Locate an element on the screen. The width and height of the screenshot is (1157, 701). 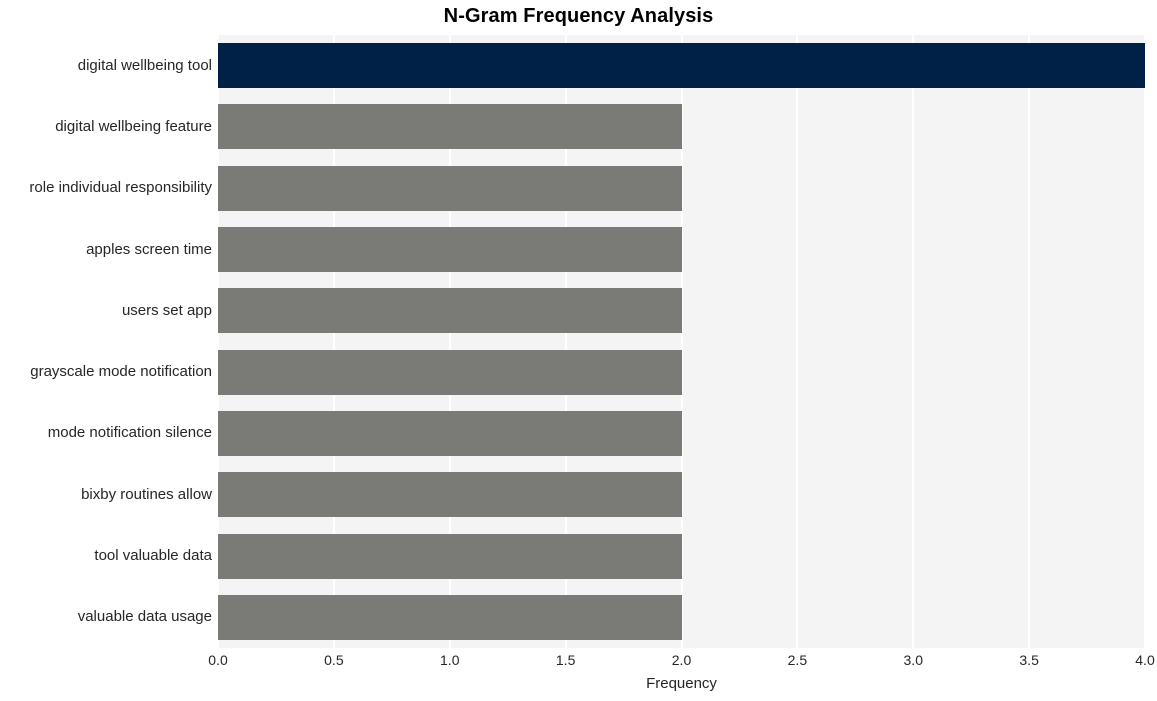
y-axis-tick-label: apples screen time is located at coordinates (149, 249).